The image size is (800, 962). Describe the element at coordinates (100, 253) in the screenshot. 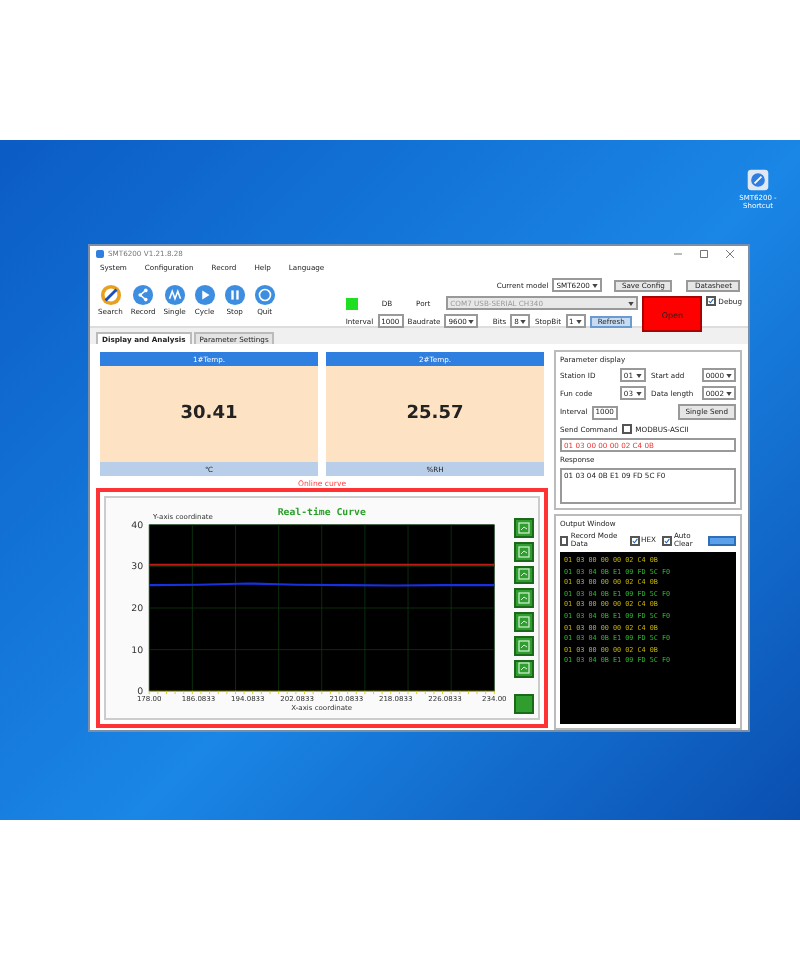

I see `app-icon` at that location.